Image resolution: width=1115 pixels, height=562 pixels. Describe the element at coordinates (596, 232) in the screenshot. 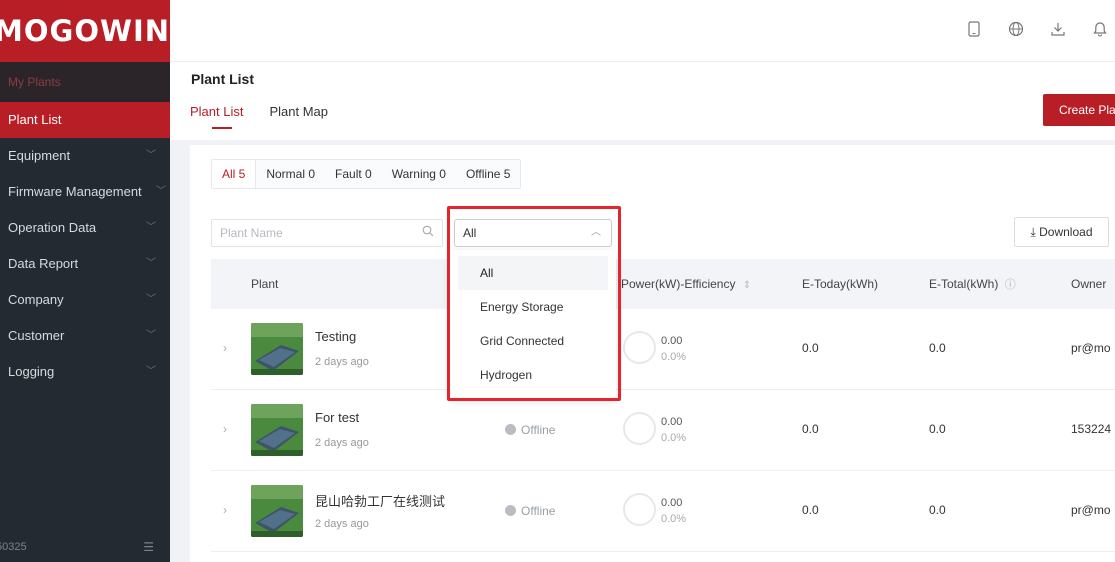

I see `chevron-up-icon: ︿` at that location.